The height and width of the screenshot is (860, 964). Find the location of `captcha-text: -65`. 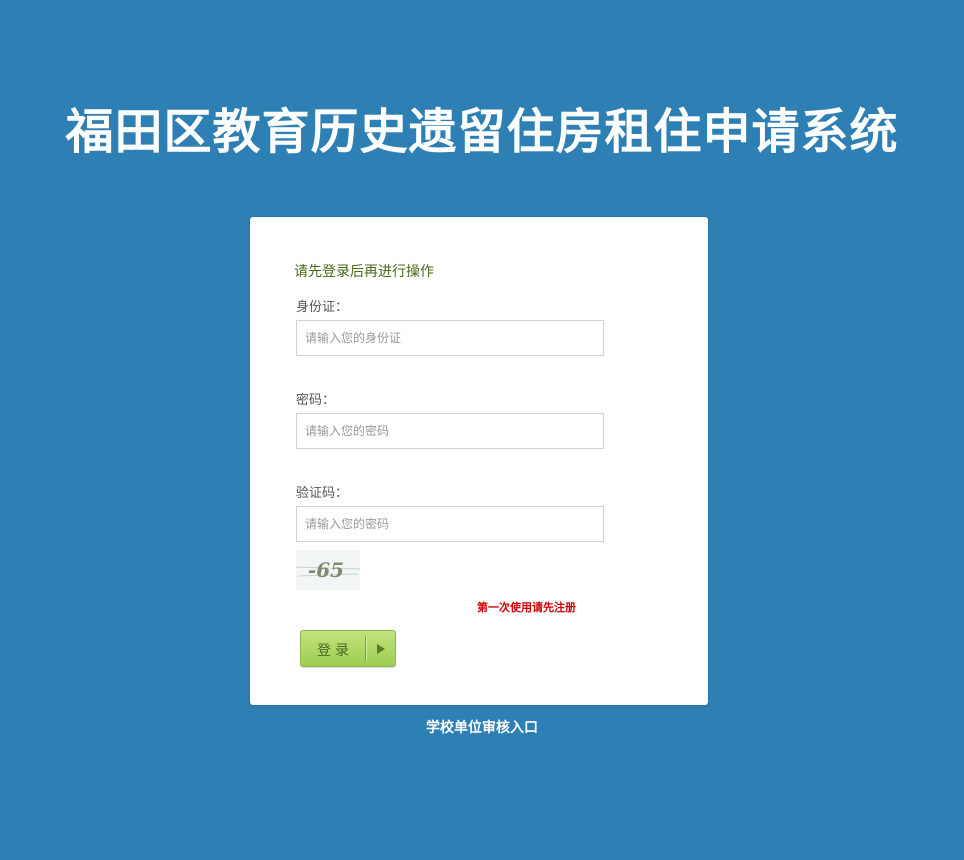

captcha-text: -65 is located at coordinates (326, 570).